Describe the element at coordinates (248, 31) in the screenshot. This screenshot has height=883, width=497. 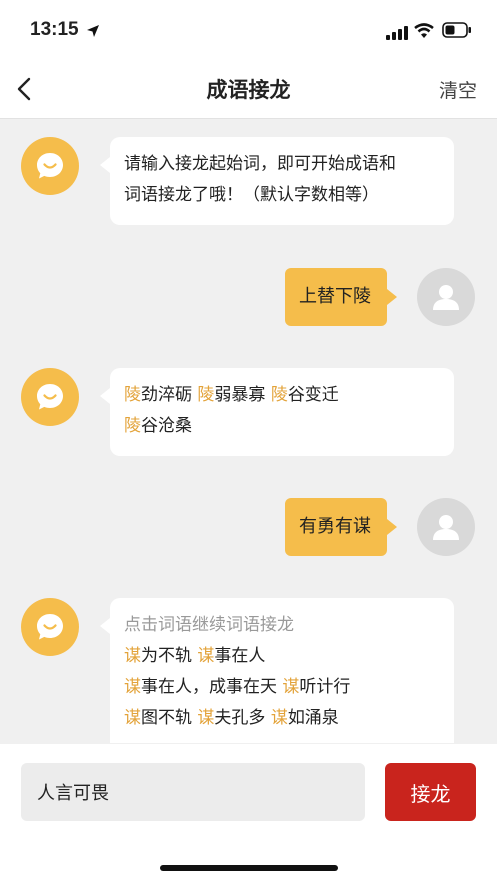
I see `status-bar: 13:15` at that location.